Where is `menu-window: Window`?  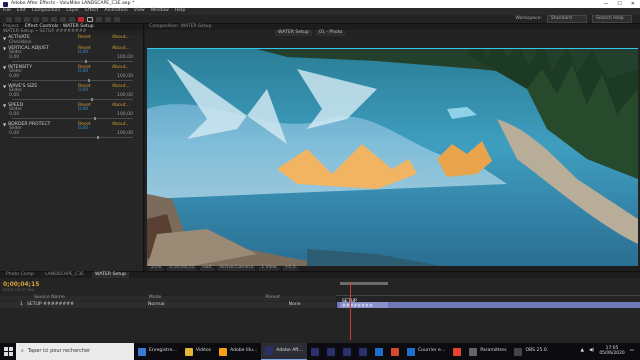
menu-window: Window is located at coordinates (160, 11).